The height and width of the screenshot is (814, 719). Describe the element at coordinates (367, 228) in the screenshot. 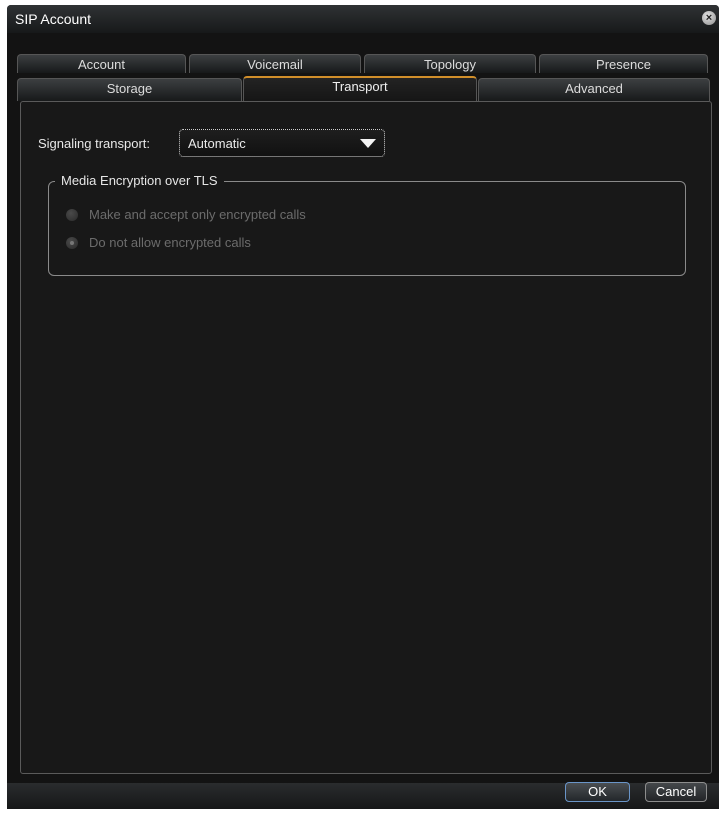

I see `media-encryption-group` at that location.